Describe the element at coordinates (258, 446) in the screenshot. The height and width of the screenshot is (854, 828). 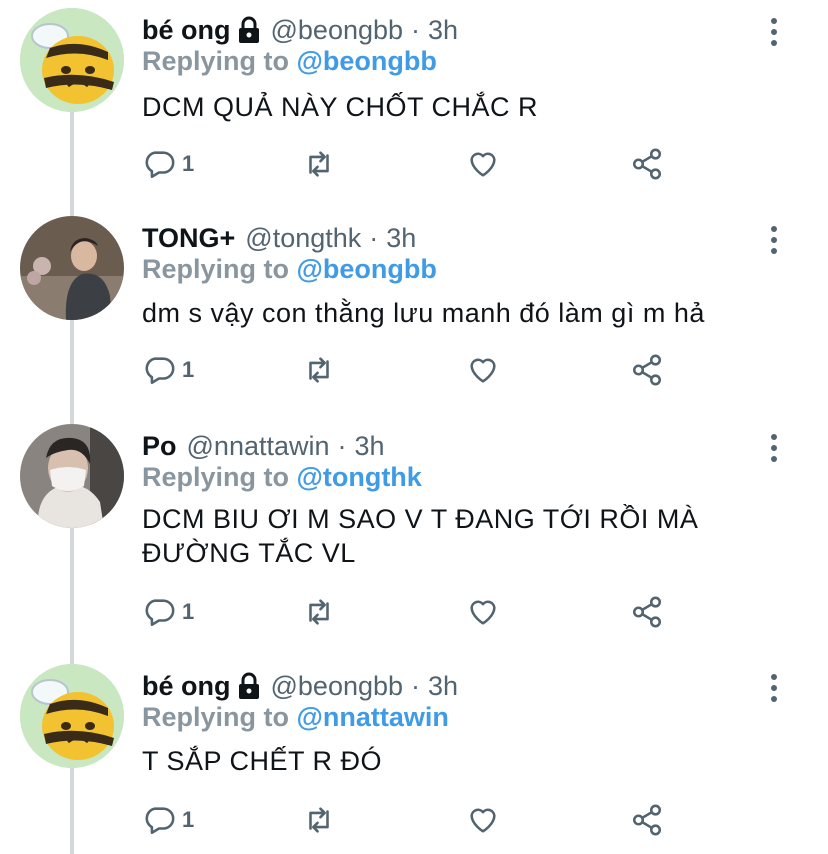
I see `user-handle: @nnattawin` at that location.